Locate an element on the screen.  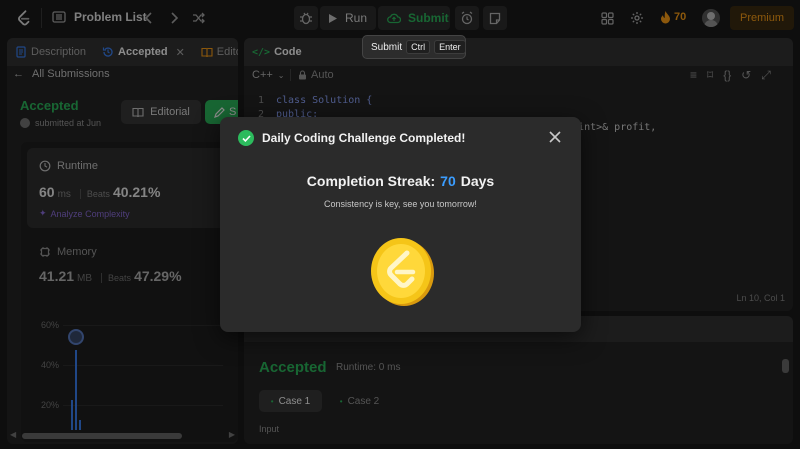
kbd-enter: Enter is located at coordinates (450, 47).